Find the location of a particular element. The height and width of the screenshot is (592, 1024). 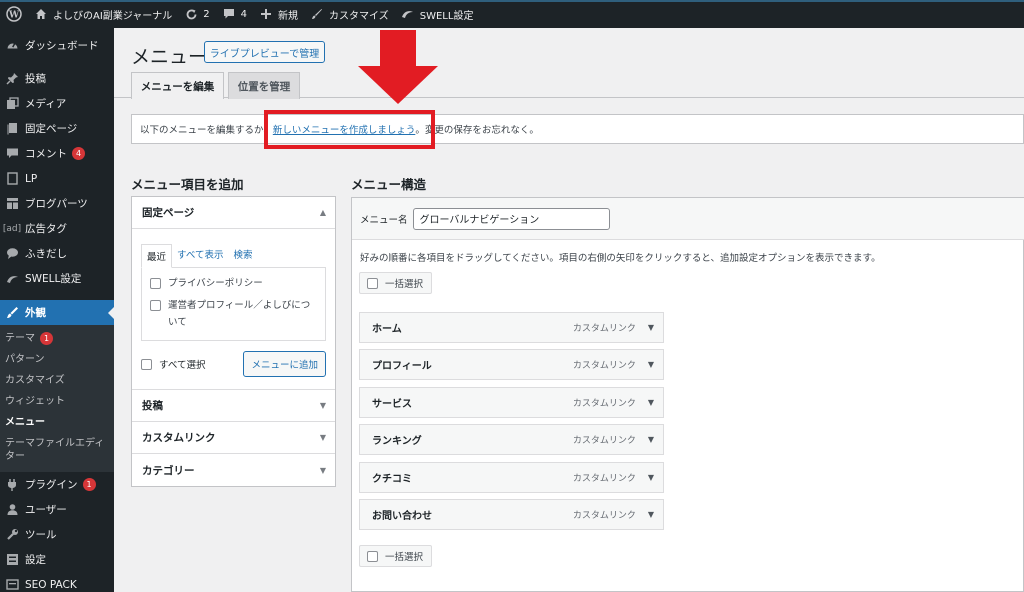

pages-tabs: 最近 すべて表示 検索 is located at coordinates (233, 255).